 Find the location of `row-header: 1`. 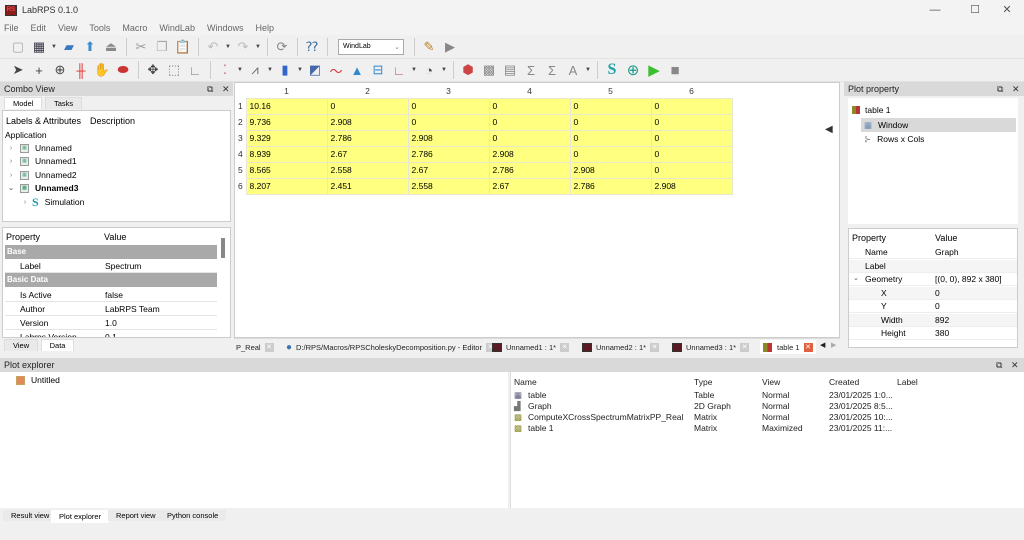

row-header: 1 is located at coordinates (241, 106).